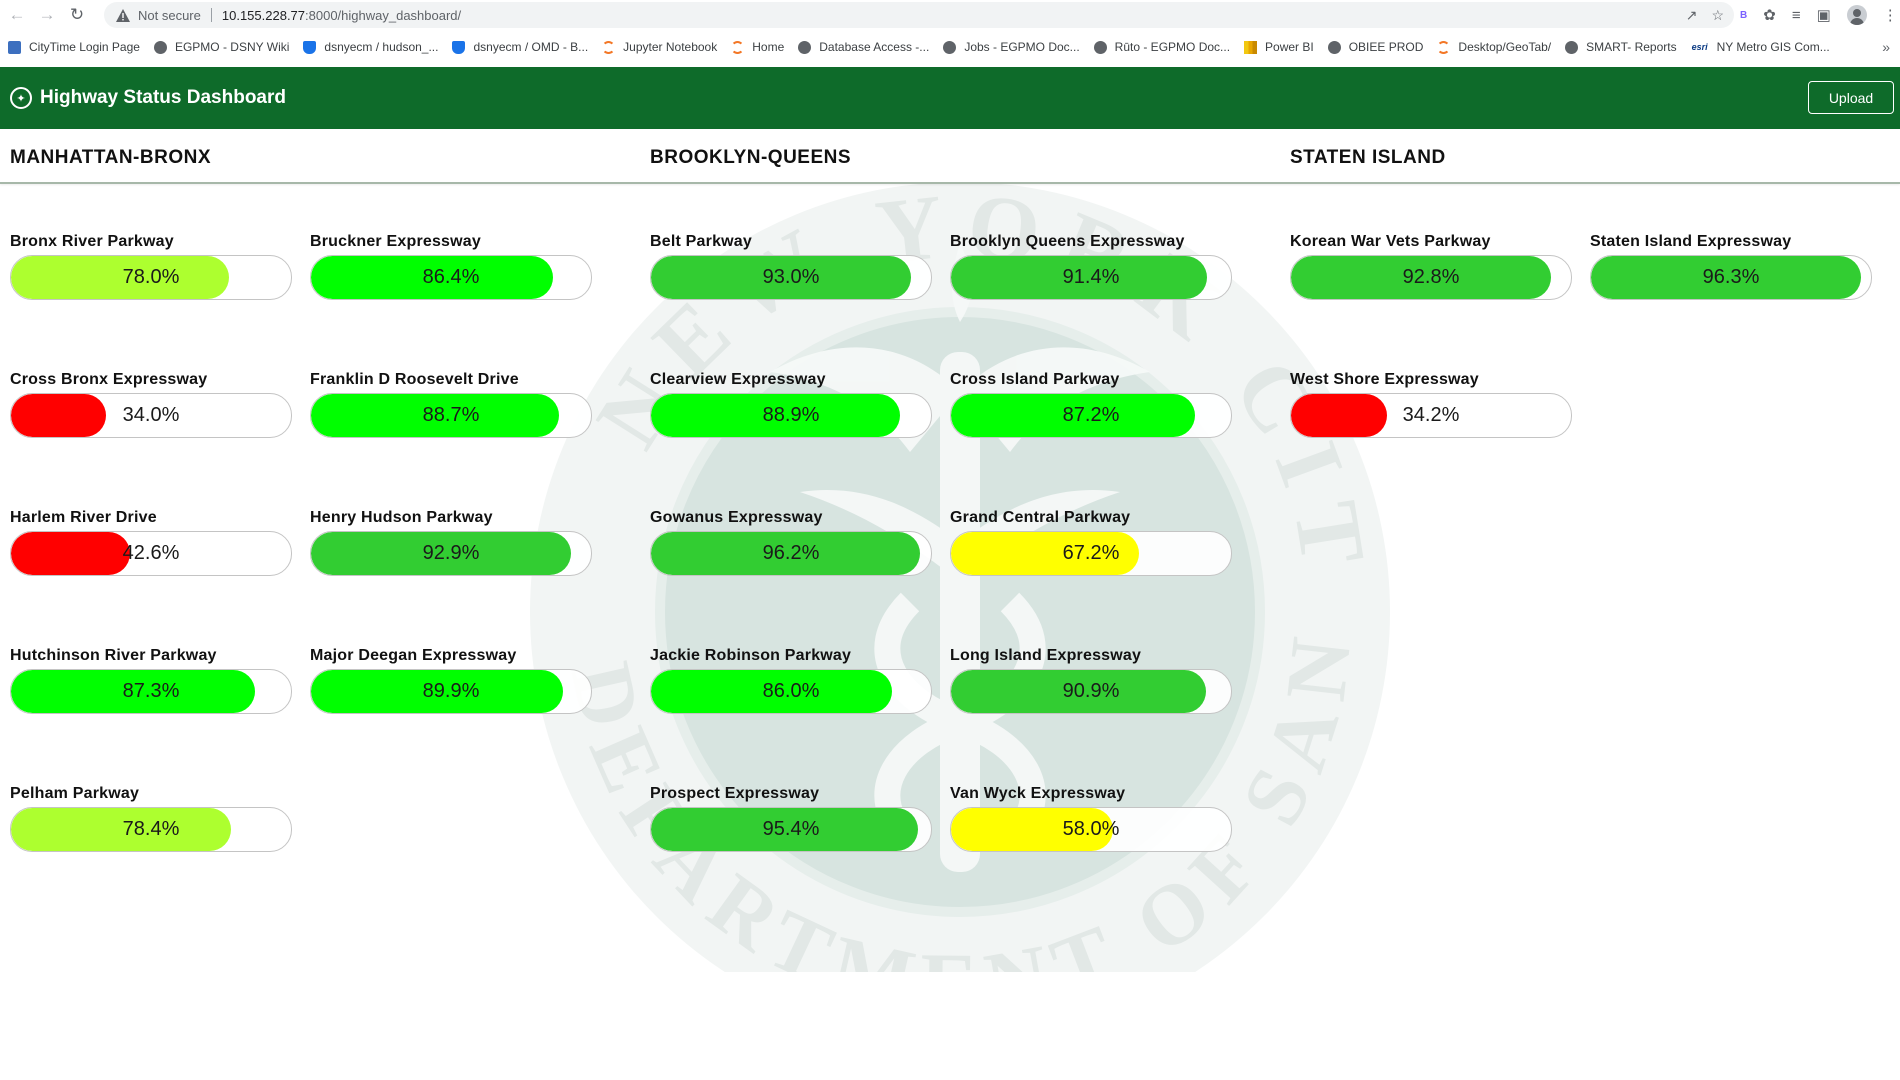  I want to click on highway-gauge: Belt Parkway 93.0%, so click(791, 266).